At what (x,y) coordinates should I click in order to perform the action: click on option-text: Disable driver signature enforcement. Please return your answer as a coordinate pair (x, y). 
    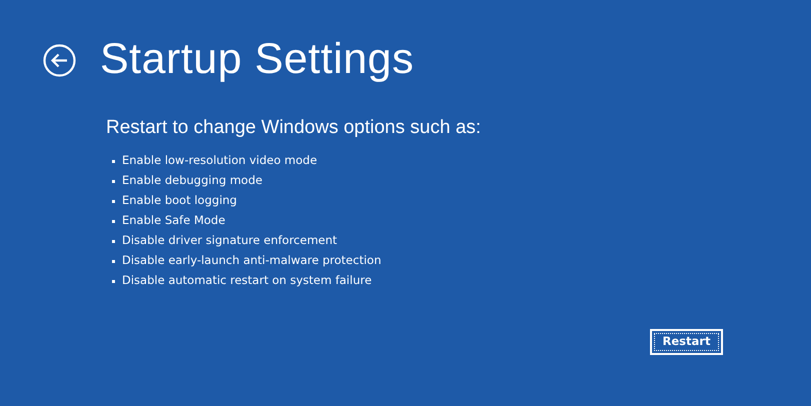
    Looking at the image, I should click on (230, 241).